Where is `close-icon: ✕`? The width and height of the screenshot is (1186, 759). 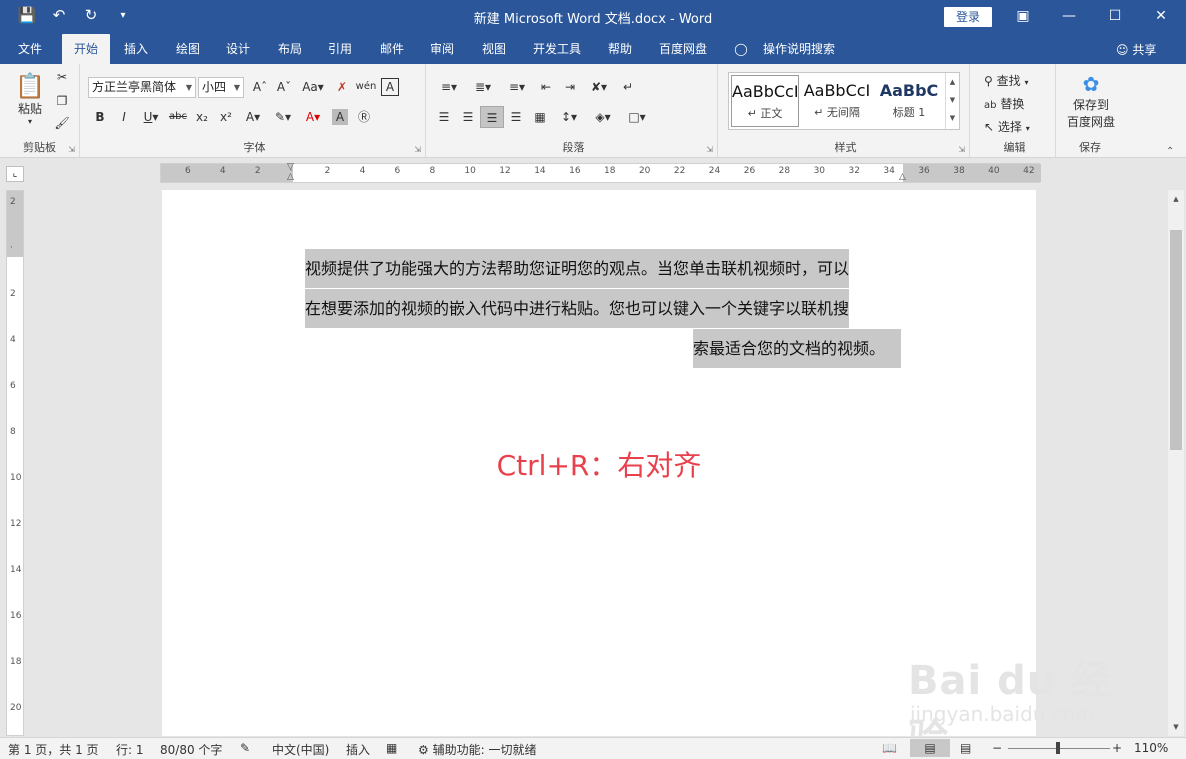 close-icon: ✕ is located at coordinates (1161, 17).